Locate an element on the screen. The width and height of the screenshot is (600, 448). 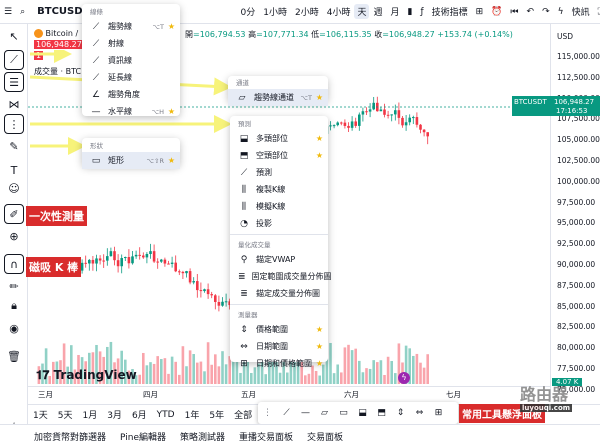
fav-date-range-icon: ⇔ is located at coordinates (419, 413).